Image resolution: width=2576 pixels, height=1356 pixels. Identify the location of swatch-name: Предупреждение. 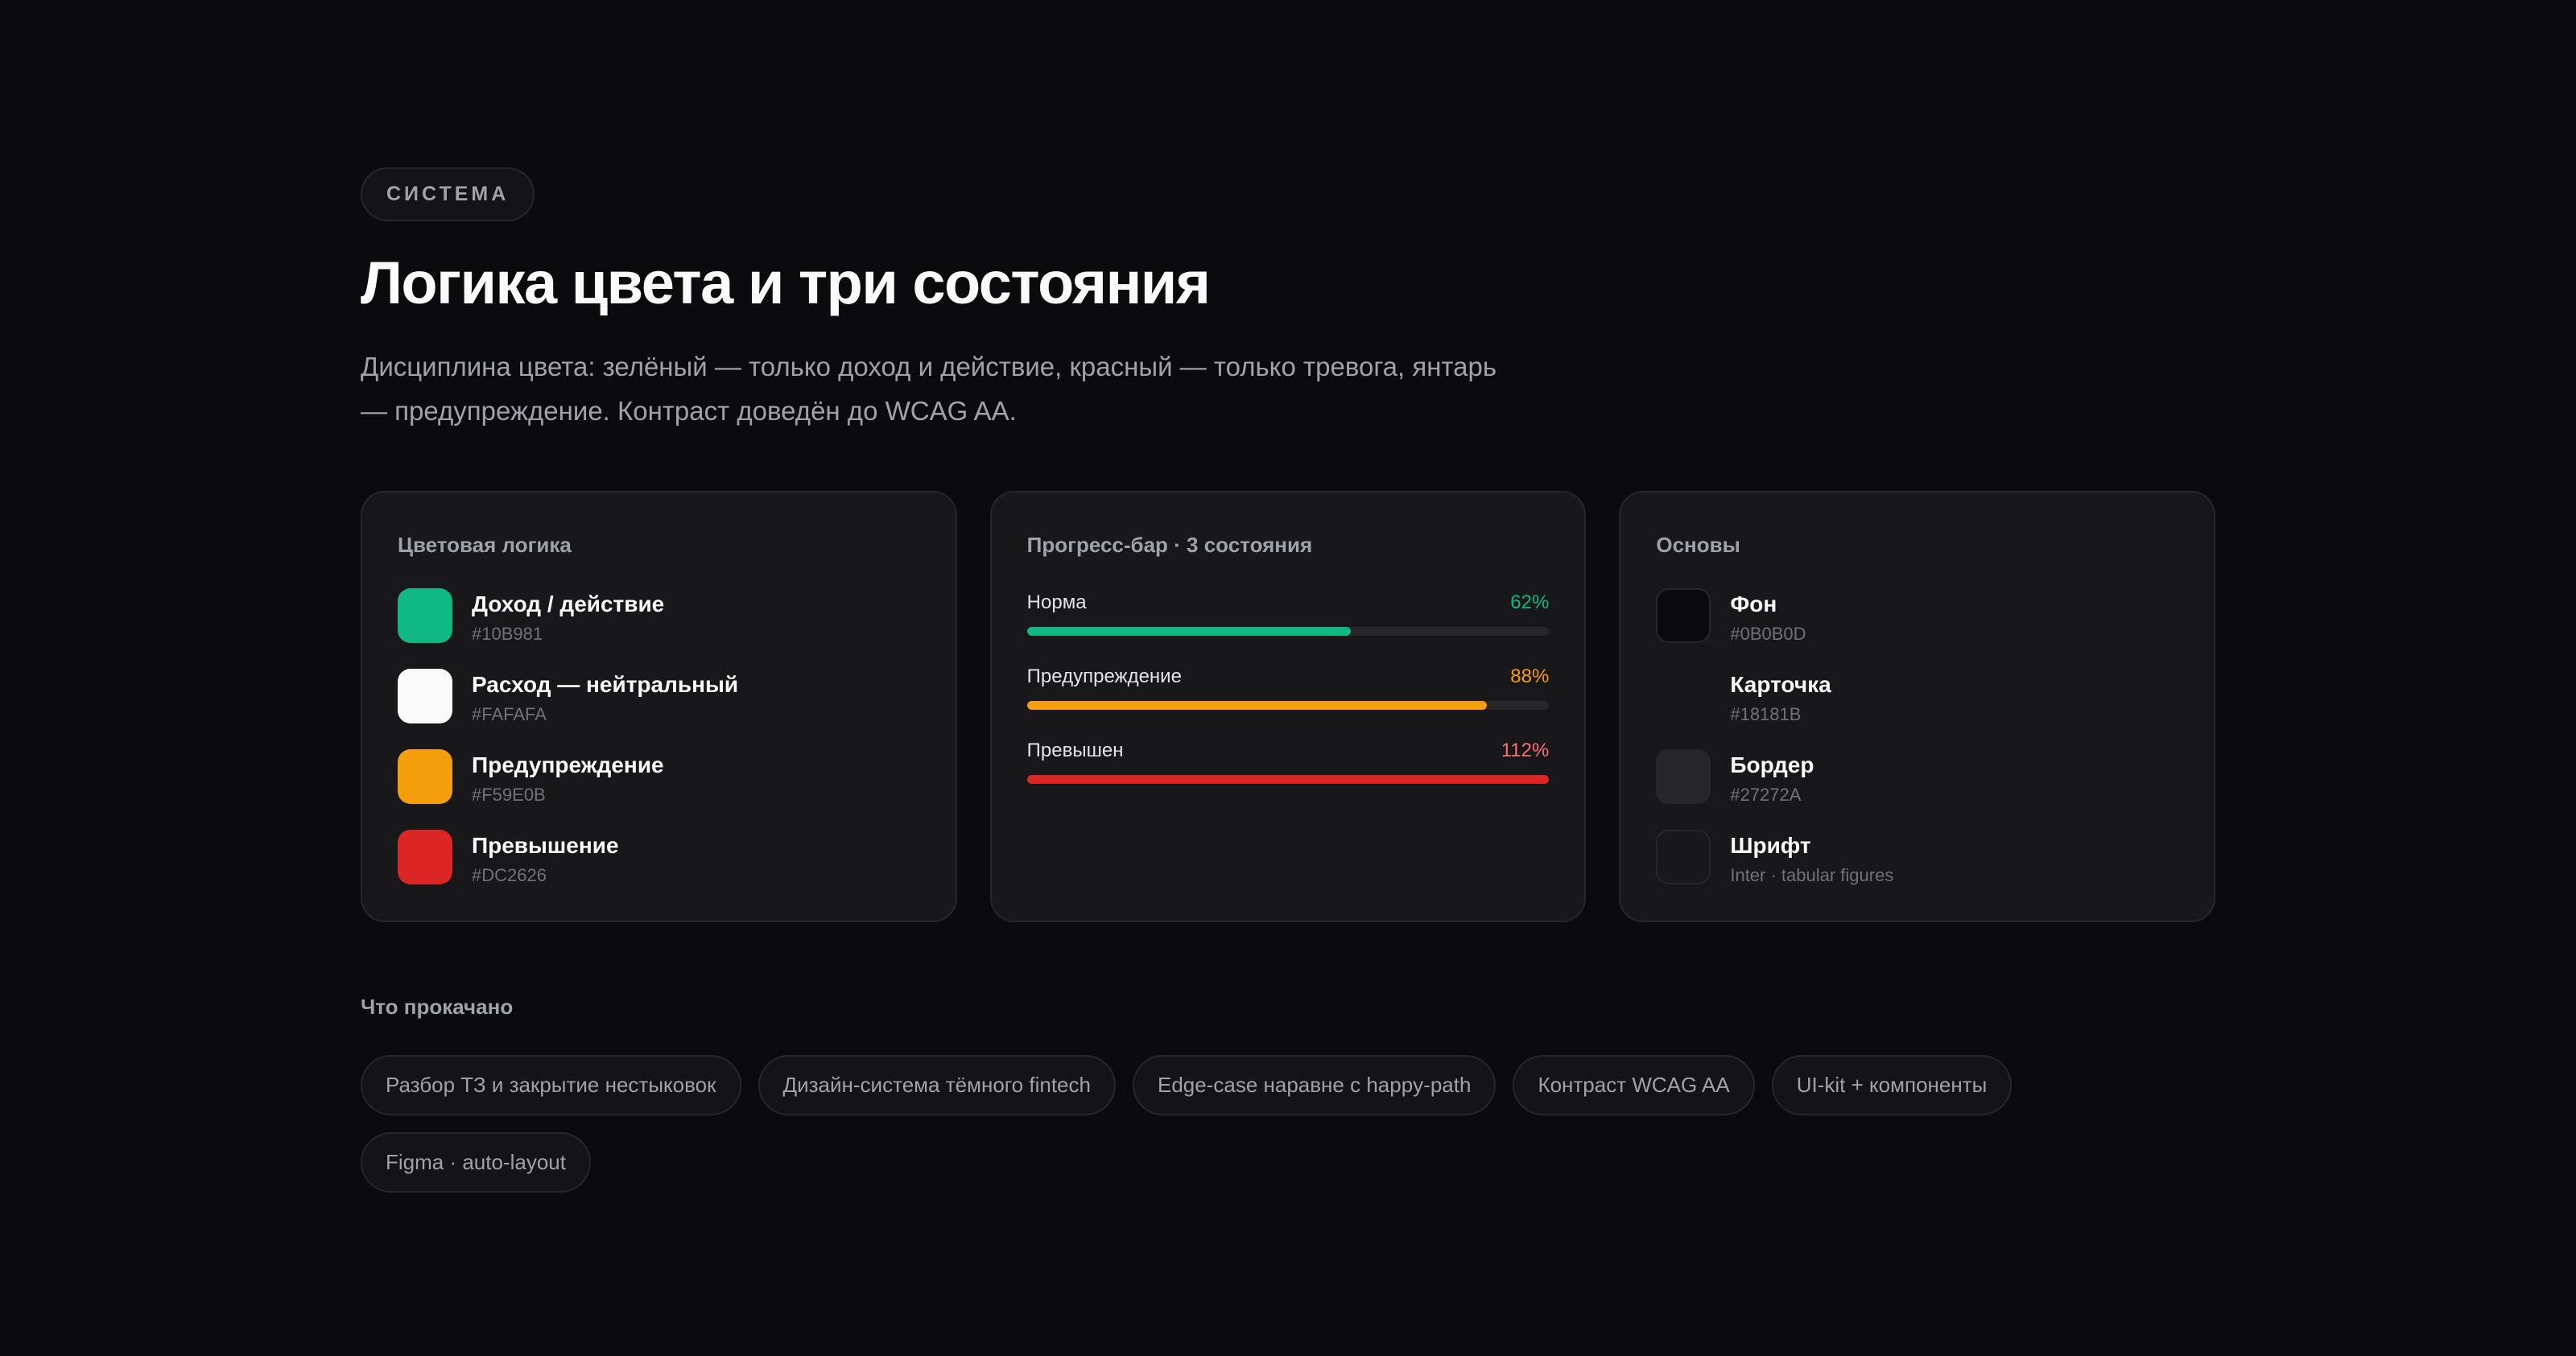
(568, 764).